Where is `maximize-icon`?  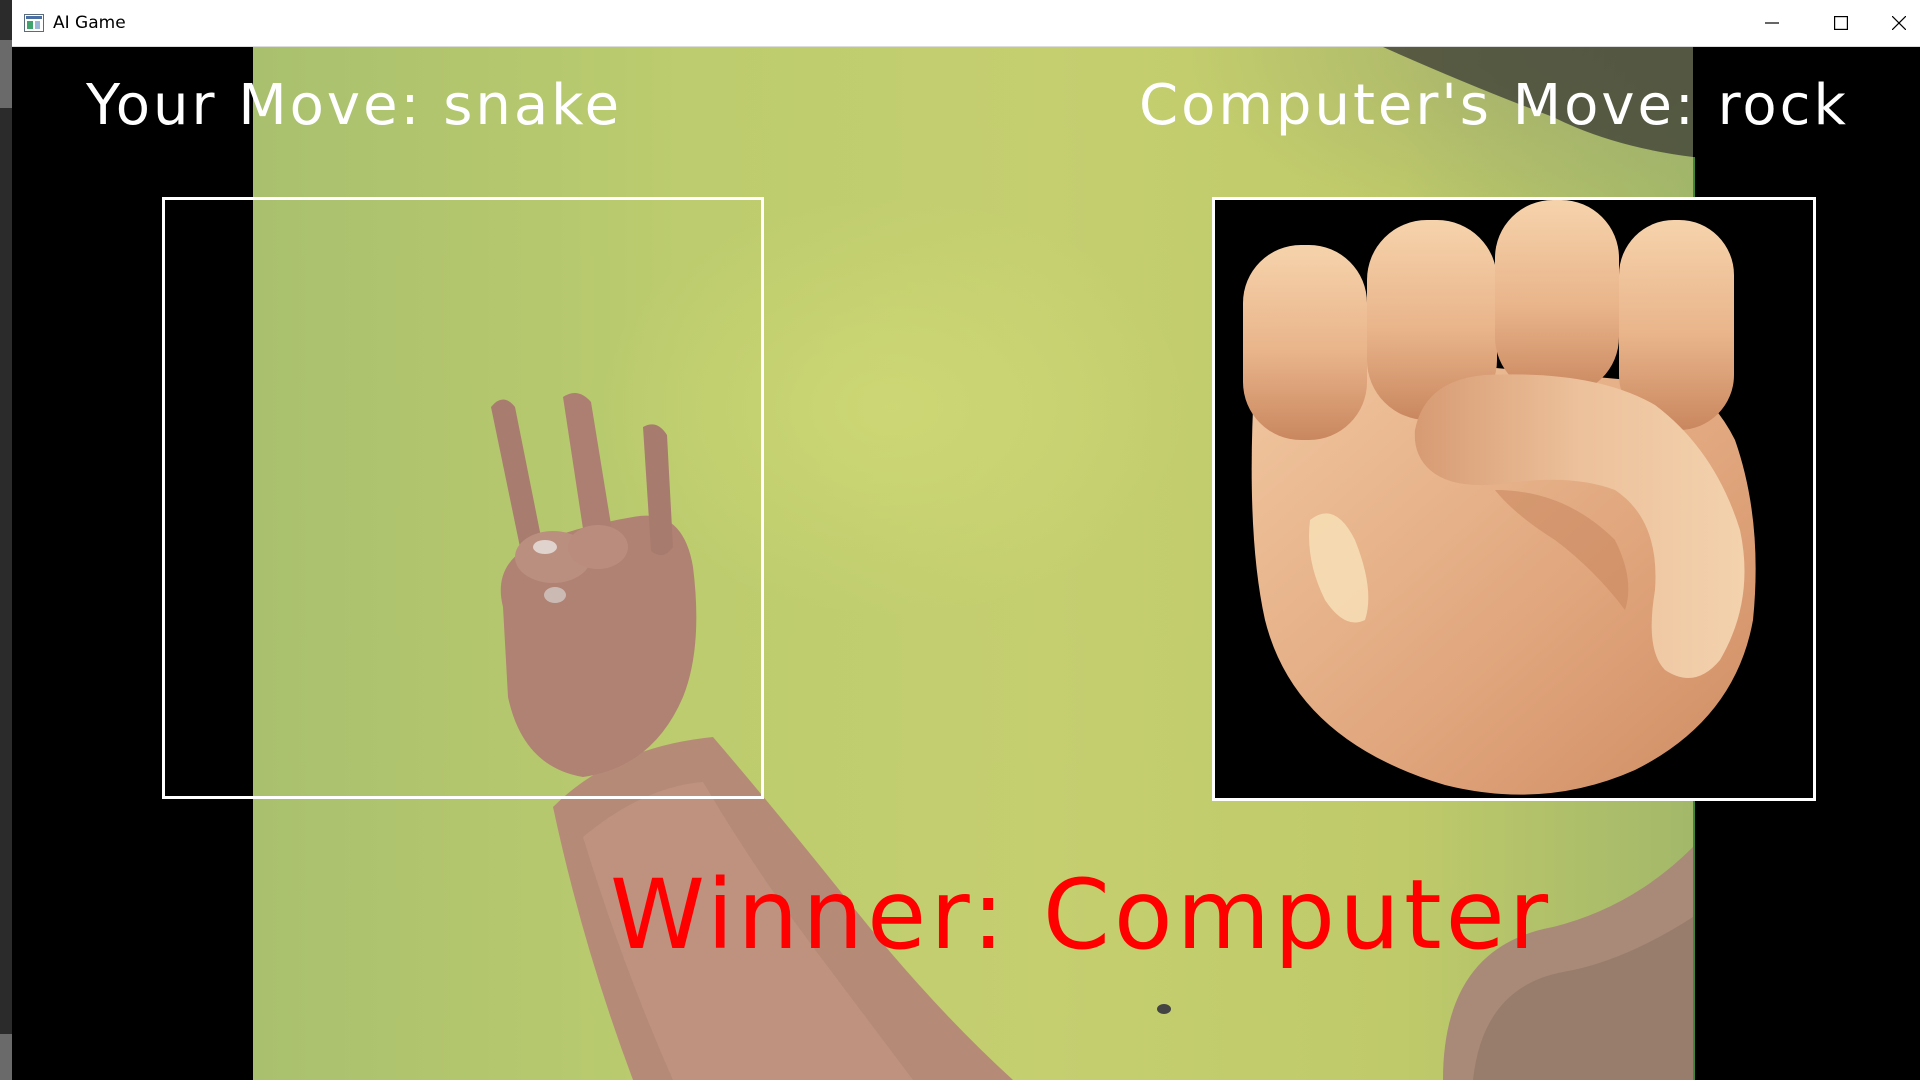 maximize-icon is located at coordinates (1841, 23).